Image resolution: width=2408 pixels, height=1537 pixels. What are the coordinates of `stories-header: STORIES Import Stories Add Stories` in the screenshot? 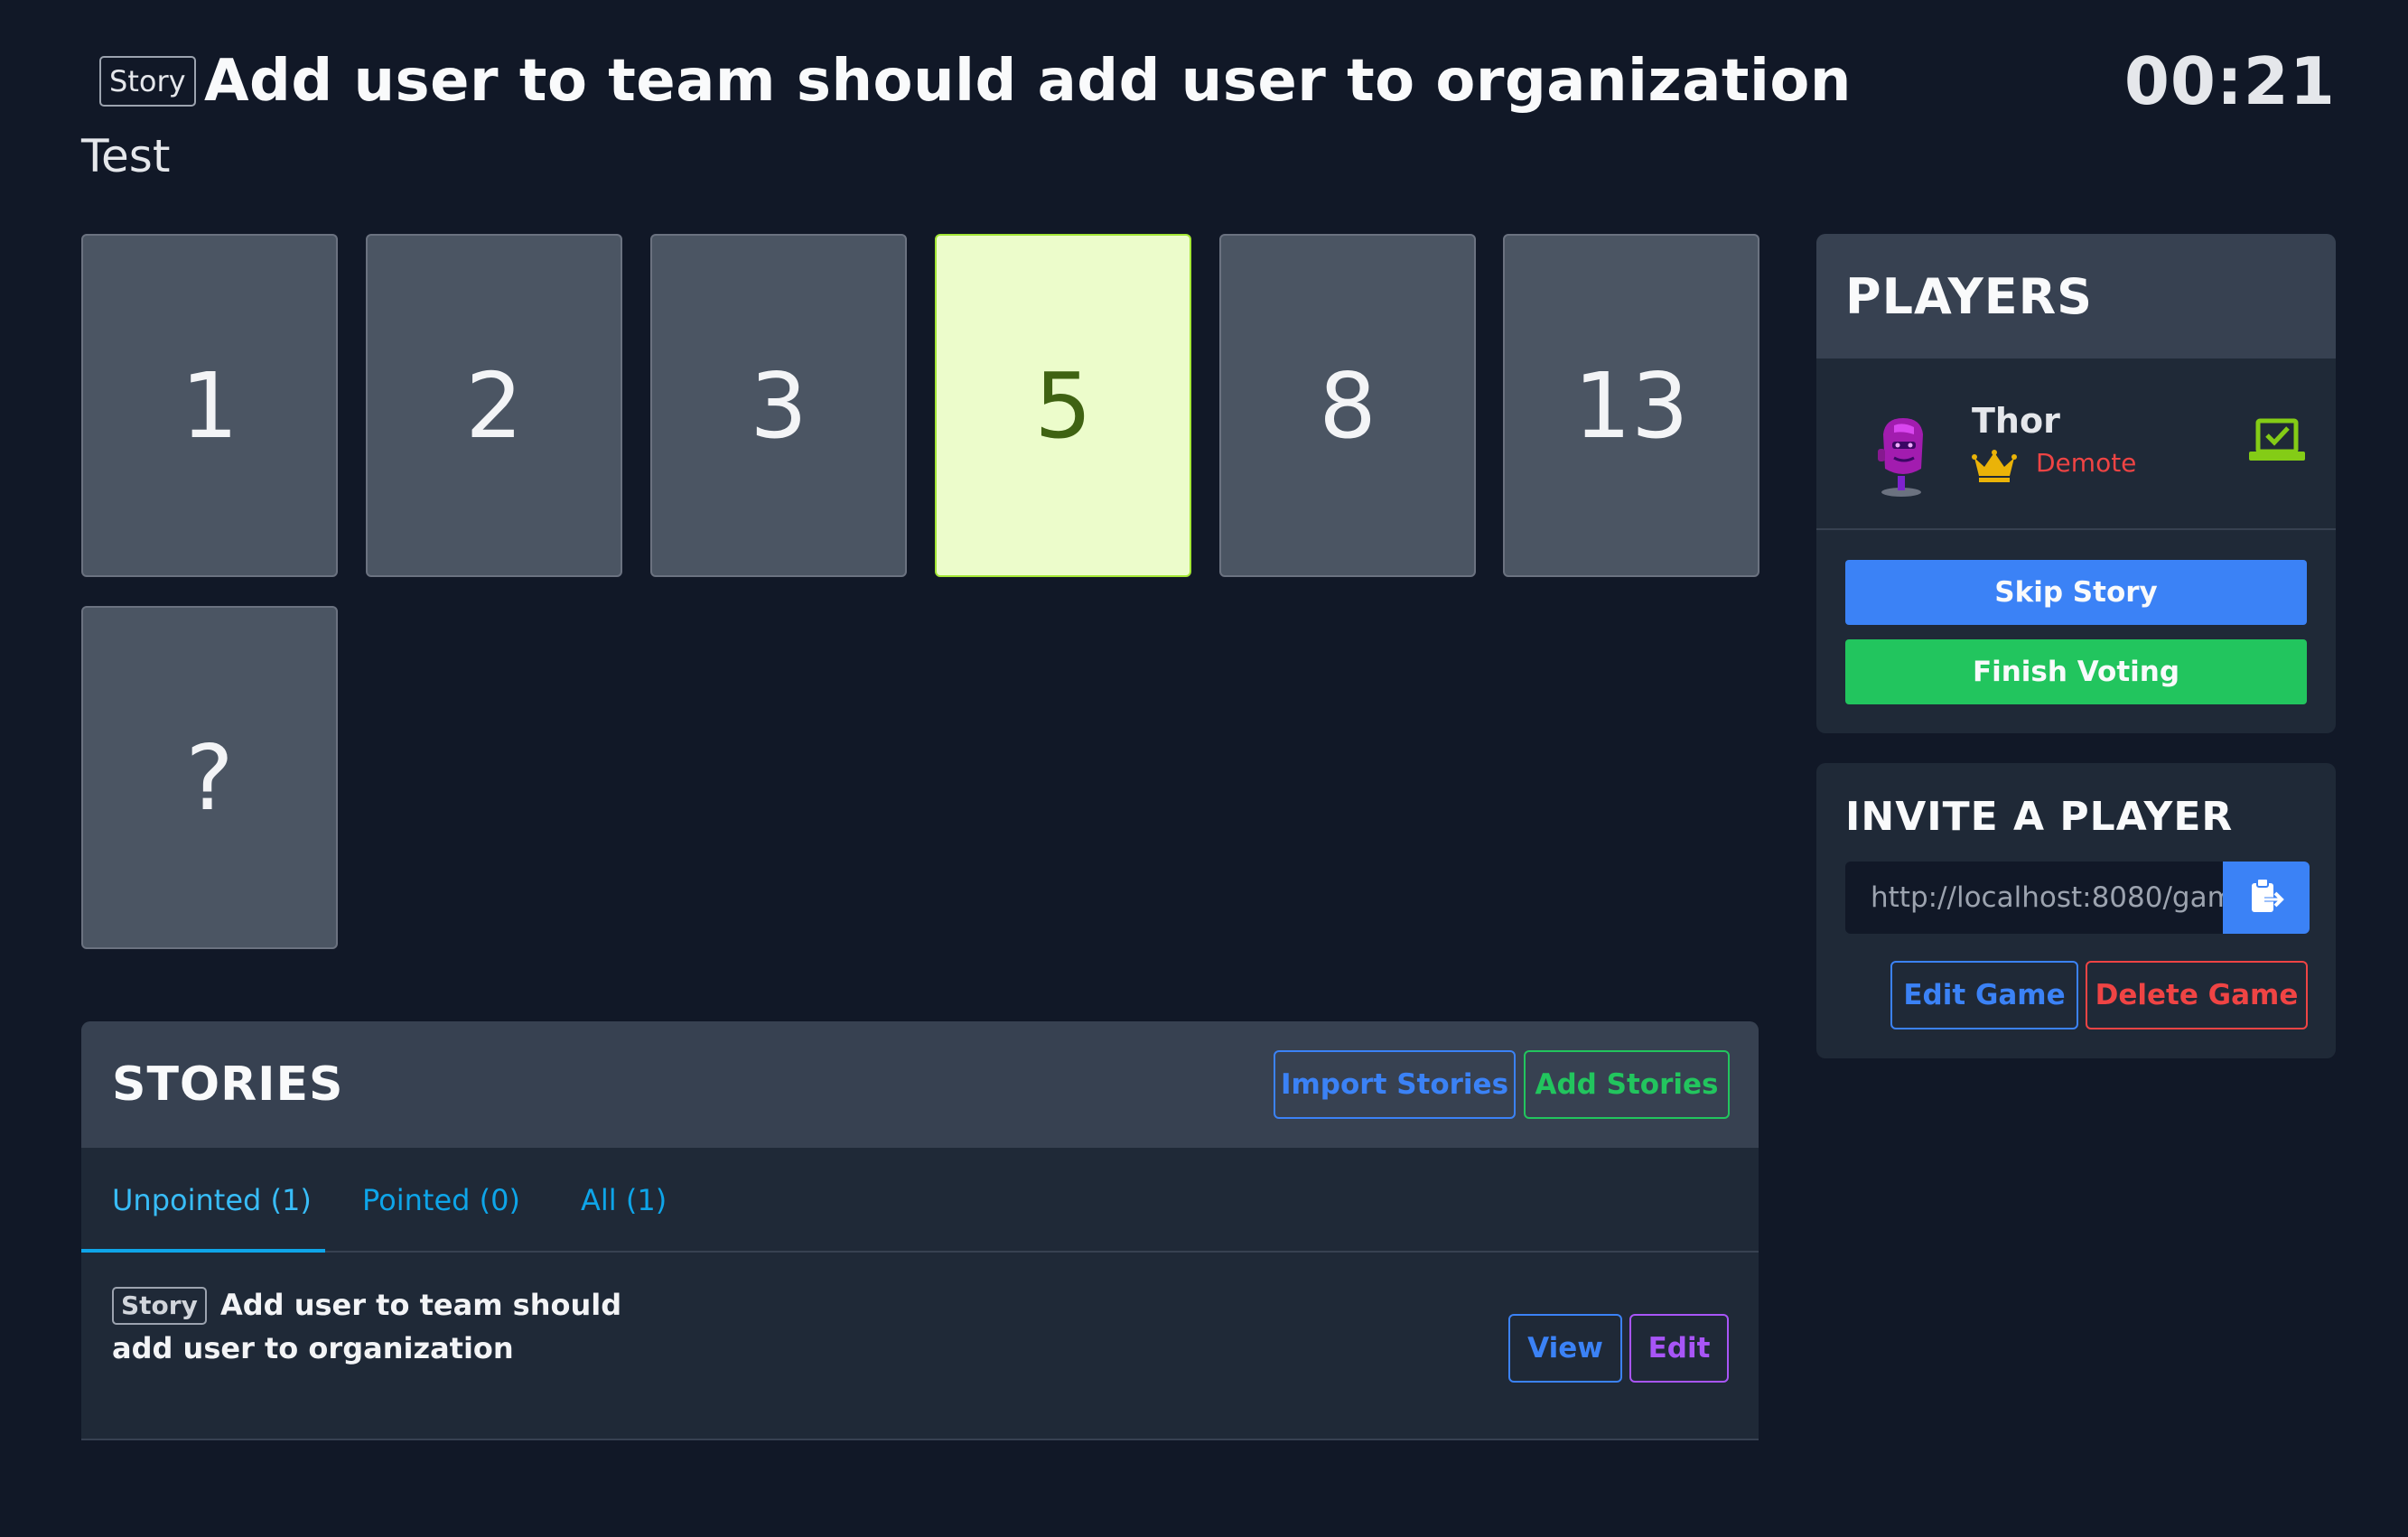 It's located at (920, 1084).